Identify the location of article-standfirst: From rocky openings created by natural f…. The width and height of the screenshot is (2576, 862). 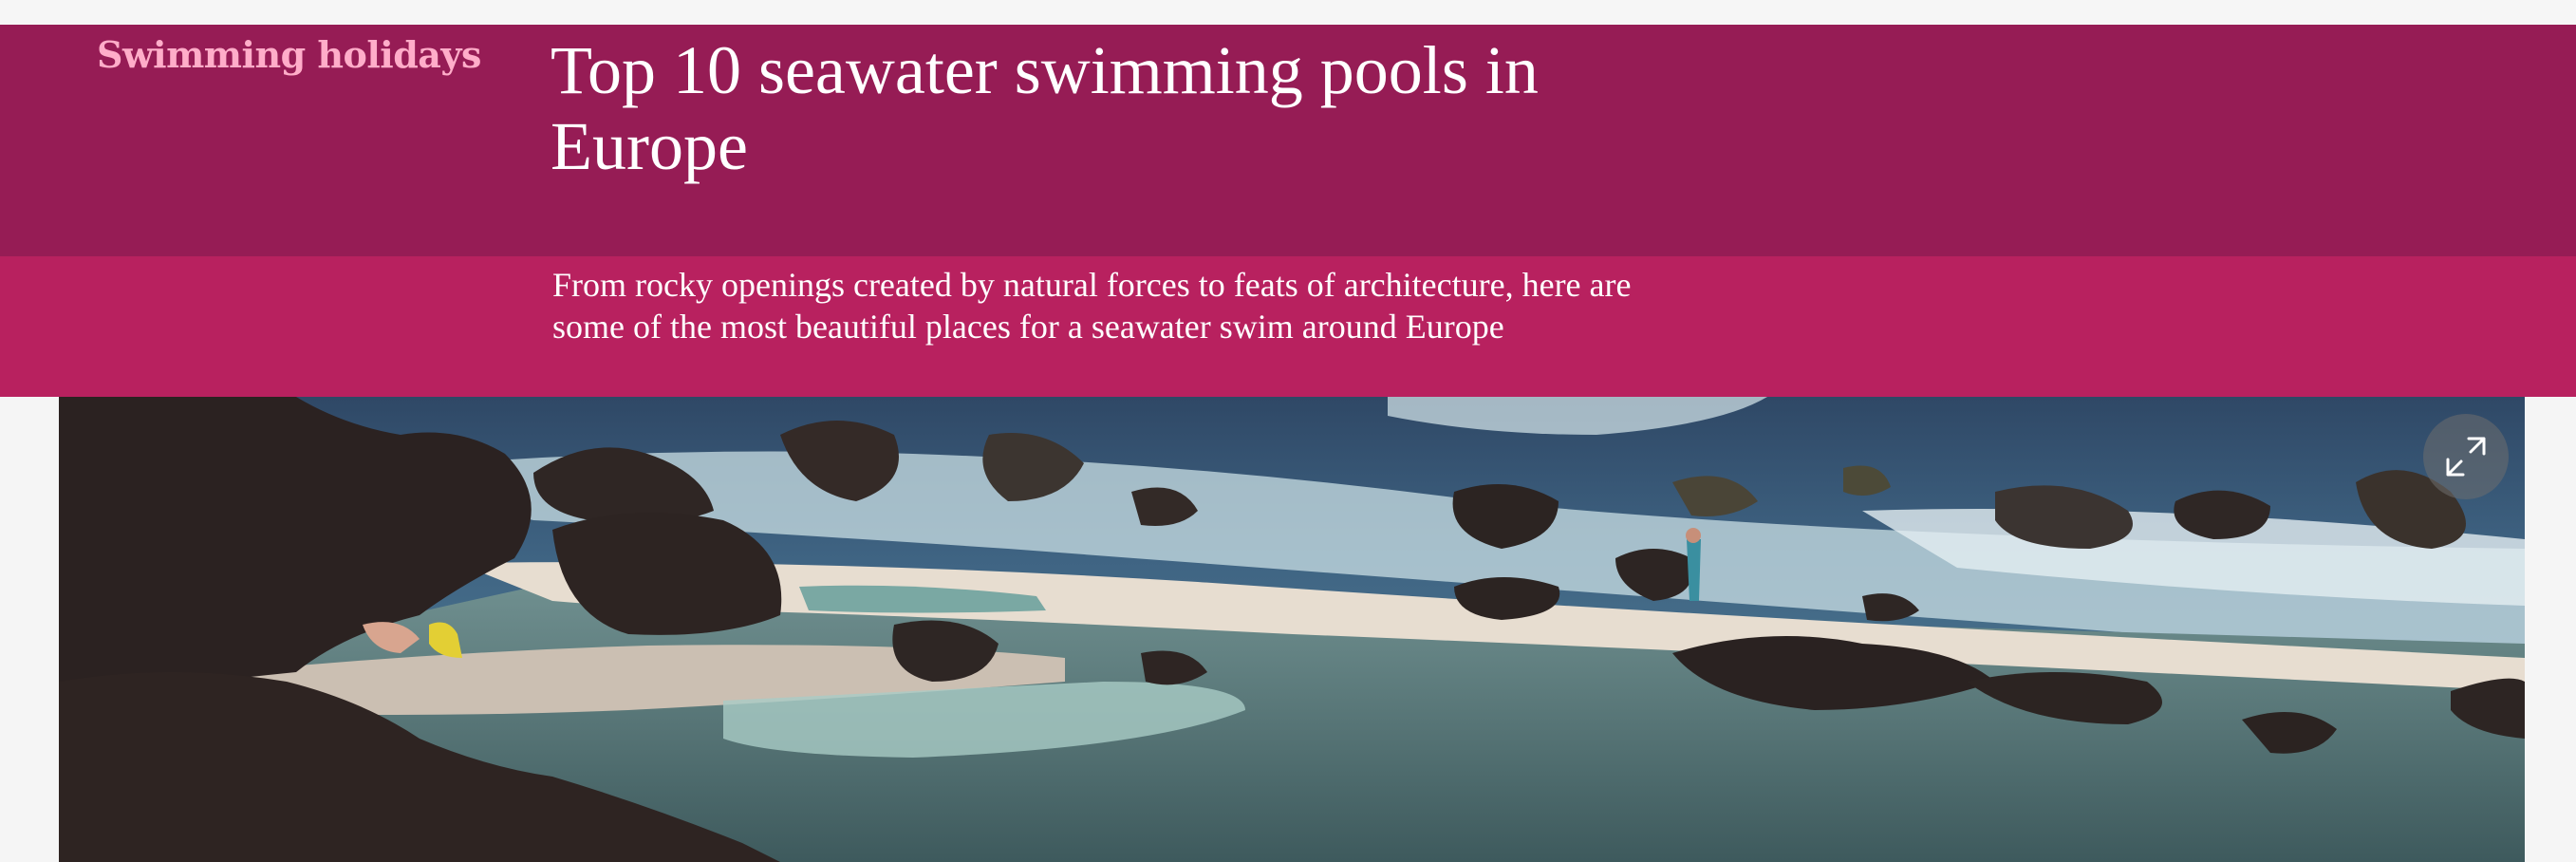
(1092, 306).